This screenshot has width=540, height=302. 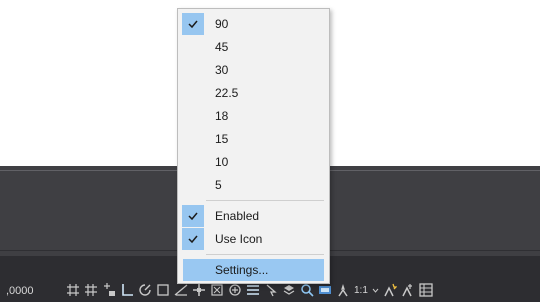 I want to click on menu-item-label: 90, so click(x=222, y=24).